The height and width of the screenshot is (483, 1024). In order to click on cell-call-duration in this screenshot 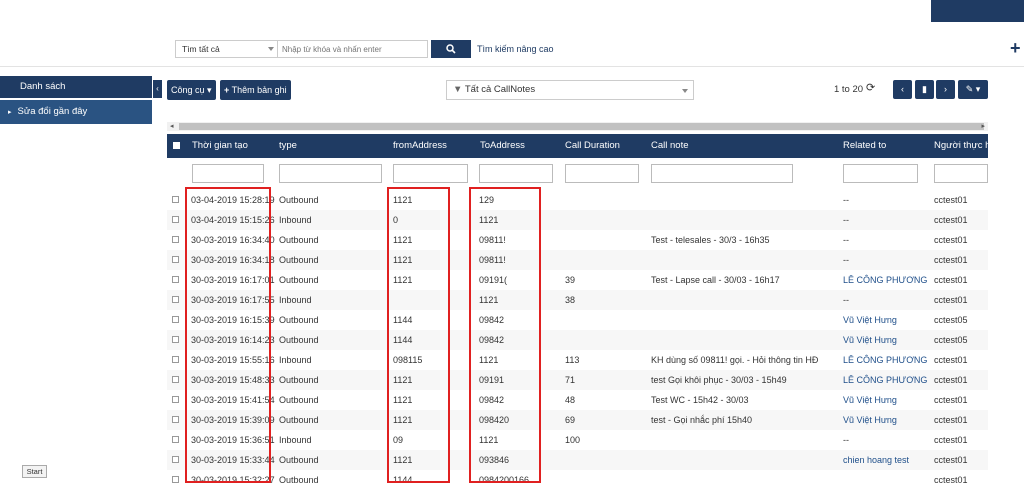, I will do `click(600, 460)`.